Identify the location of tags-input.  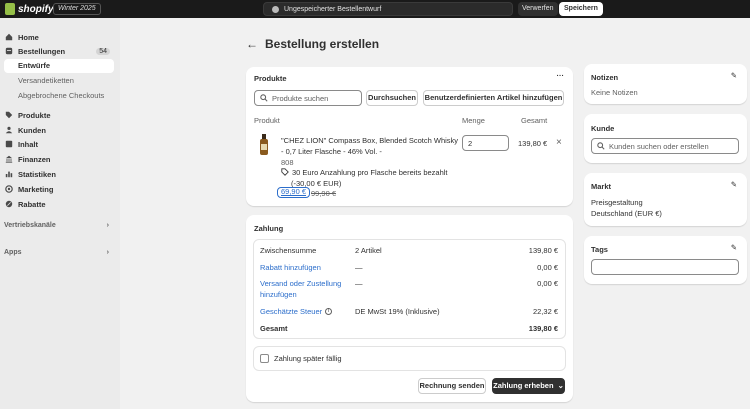
(665, 267).